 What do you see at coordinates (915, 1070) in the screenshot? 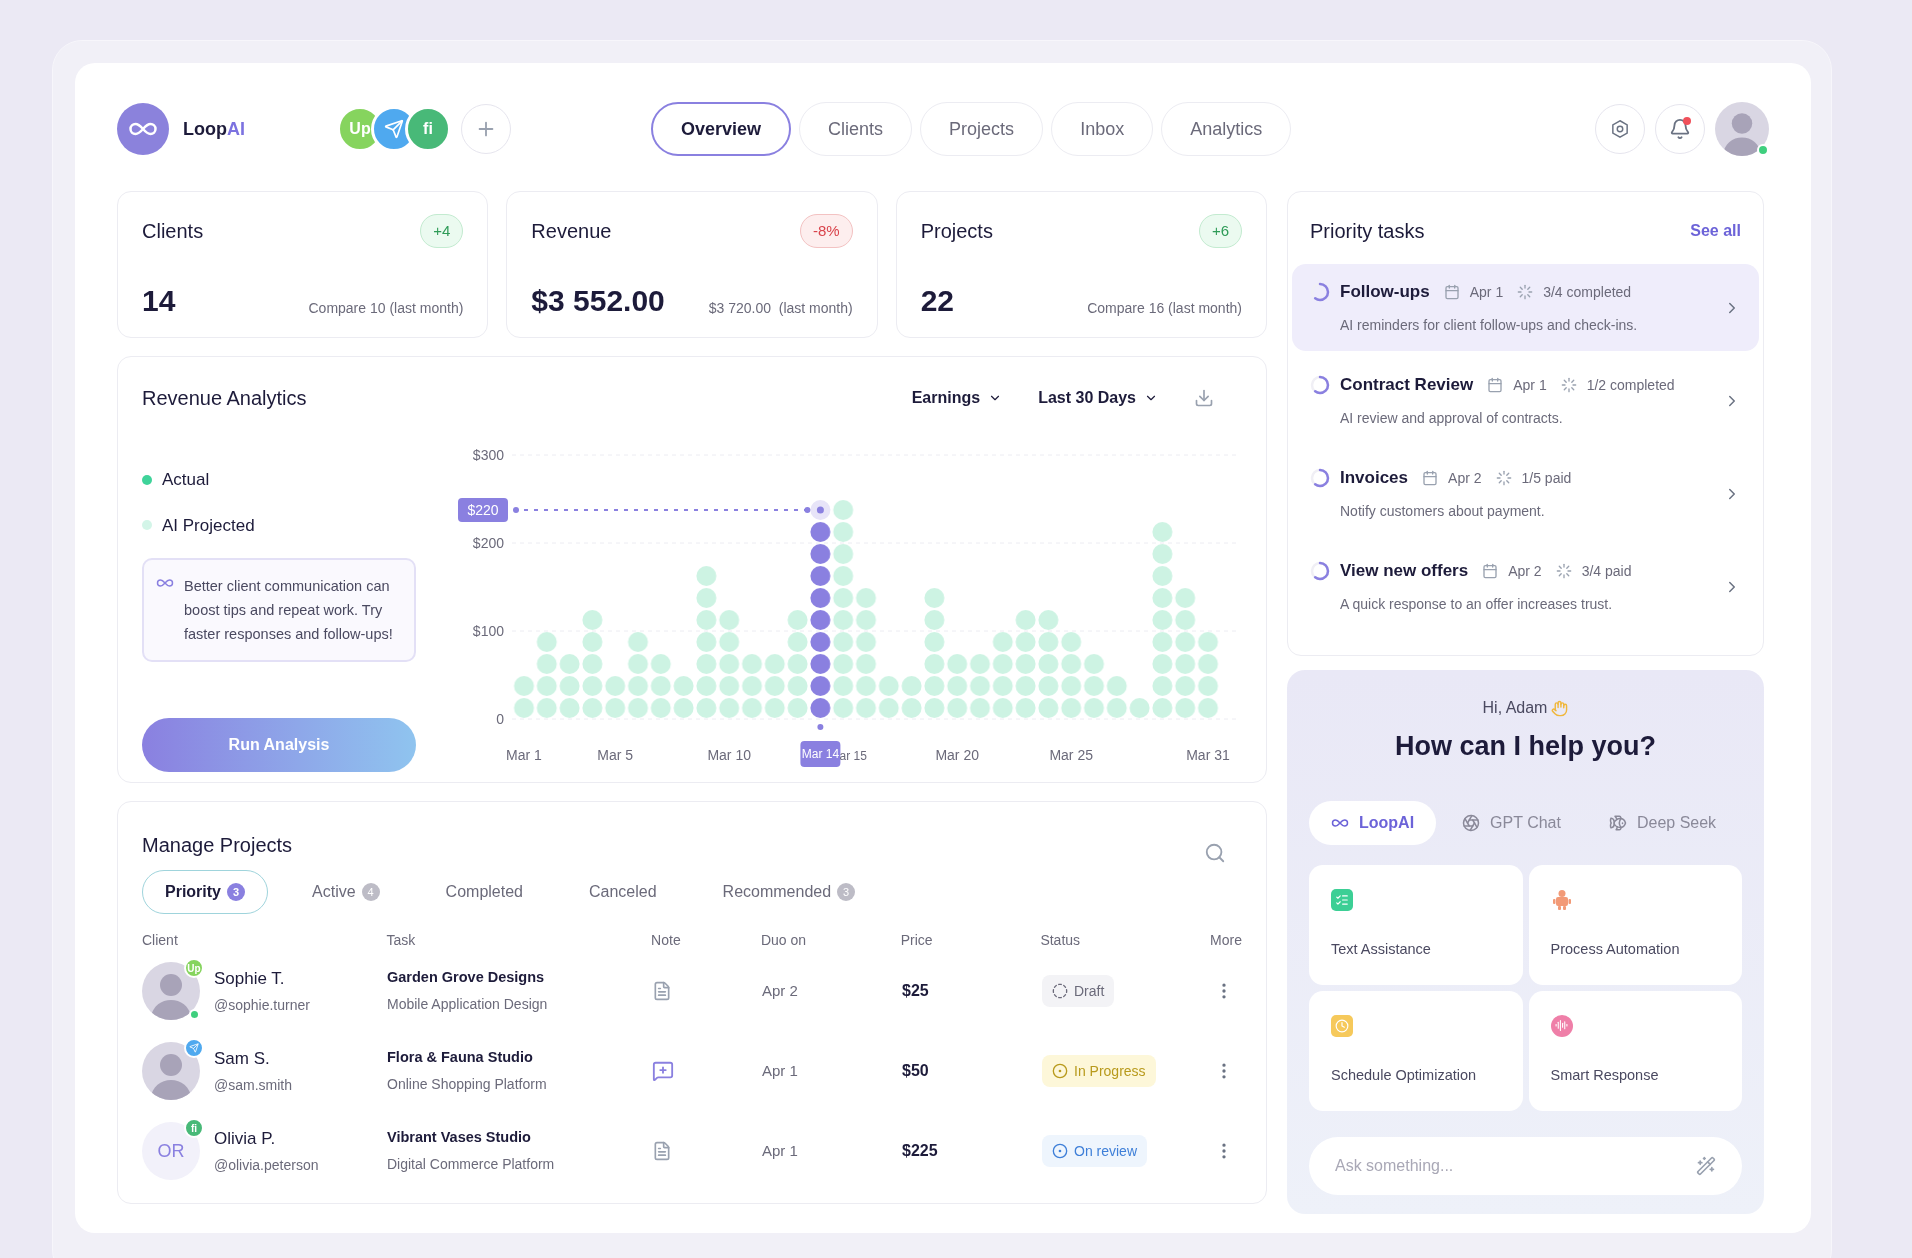
I see `price: $50` at bounding box center [915, 1070].